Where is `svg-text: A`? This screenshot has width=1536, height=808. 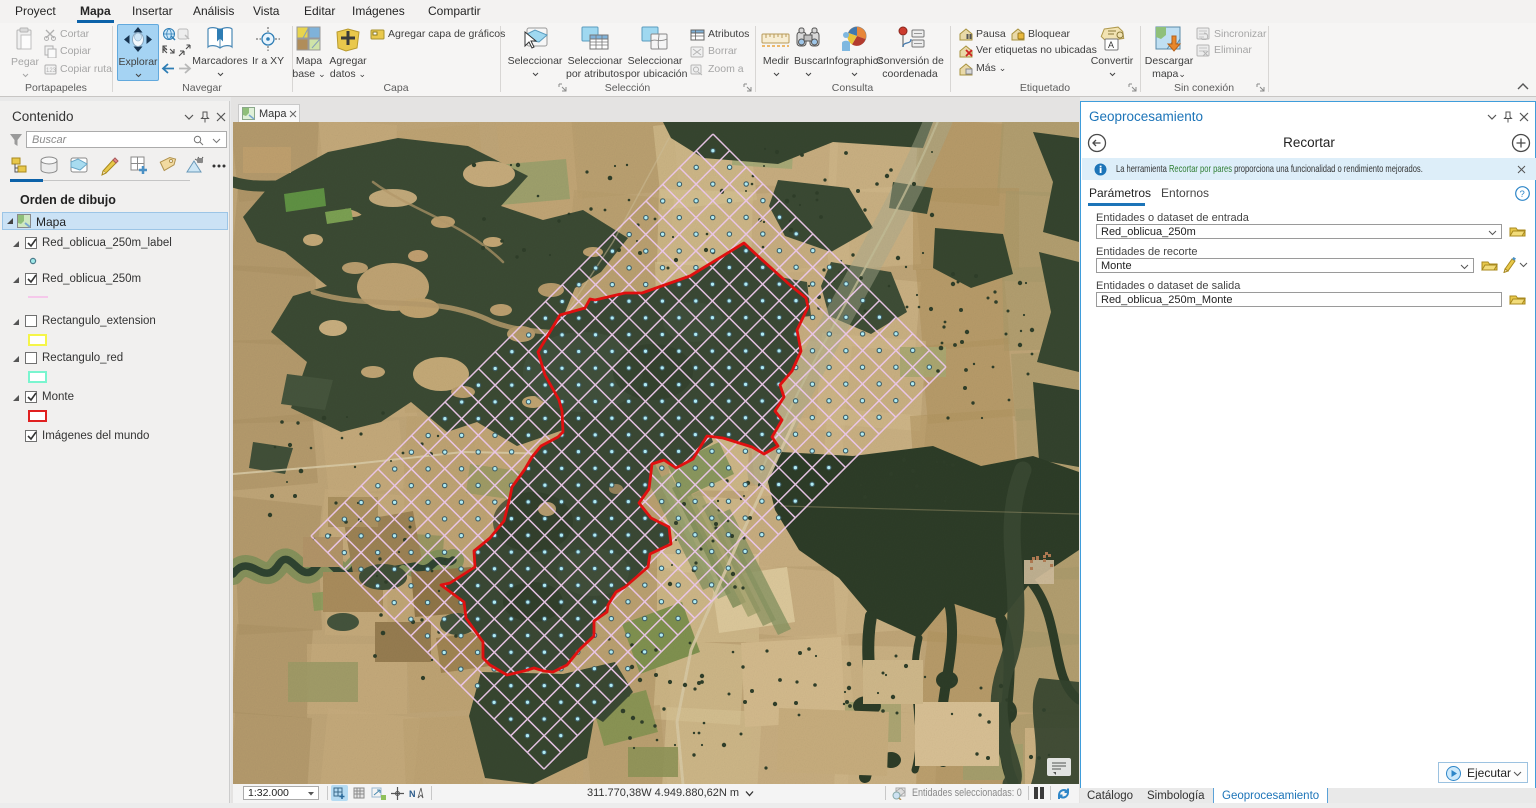 svg-text: A is located at coordinates (1111, 45).